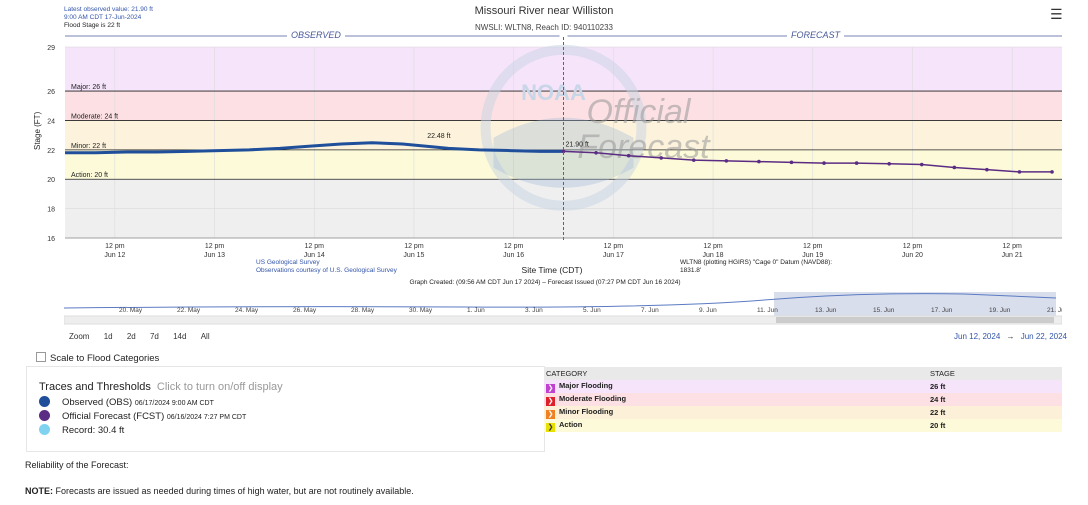  What do you see at coordinates (97, 402) in the screenshot?
I see `legend-observed-label: Observed (OBS)` at bounding box center [97, 402].